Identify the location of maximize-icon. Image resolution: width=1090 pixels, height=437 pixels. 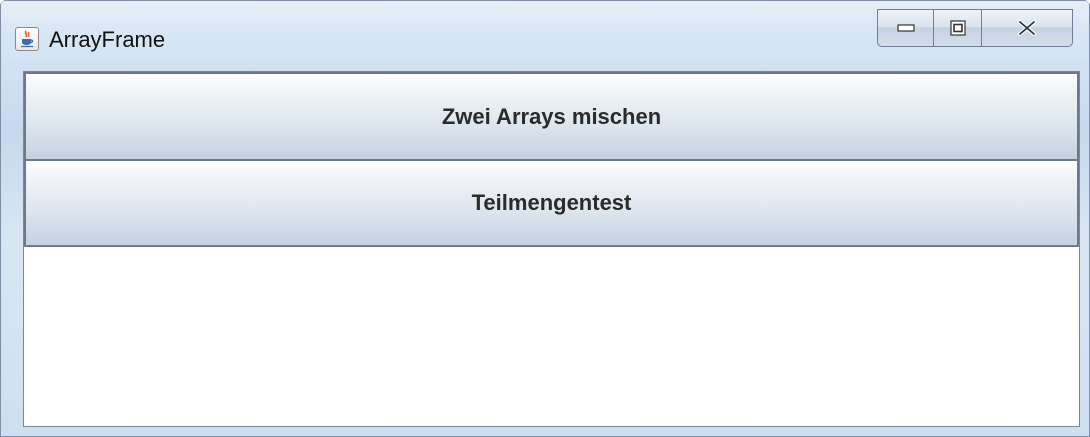
(957, 28).